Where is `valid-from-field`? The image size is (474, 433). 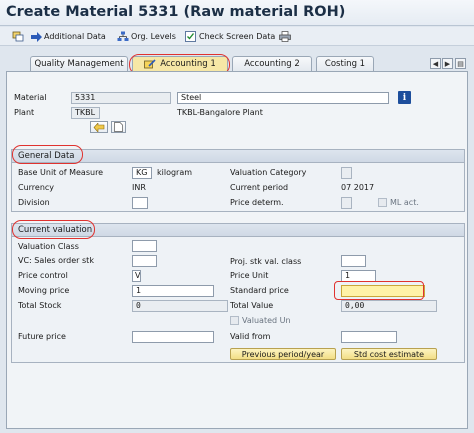
valid-from-field is located at coordinates (369, 337).